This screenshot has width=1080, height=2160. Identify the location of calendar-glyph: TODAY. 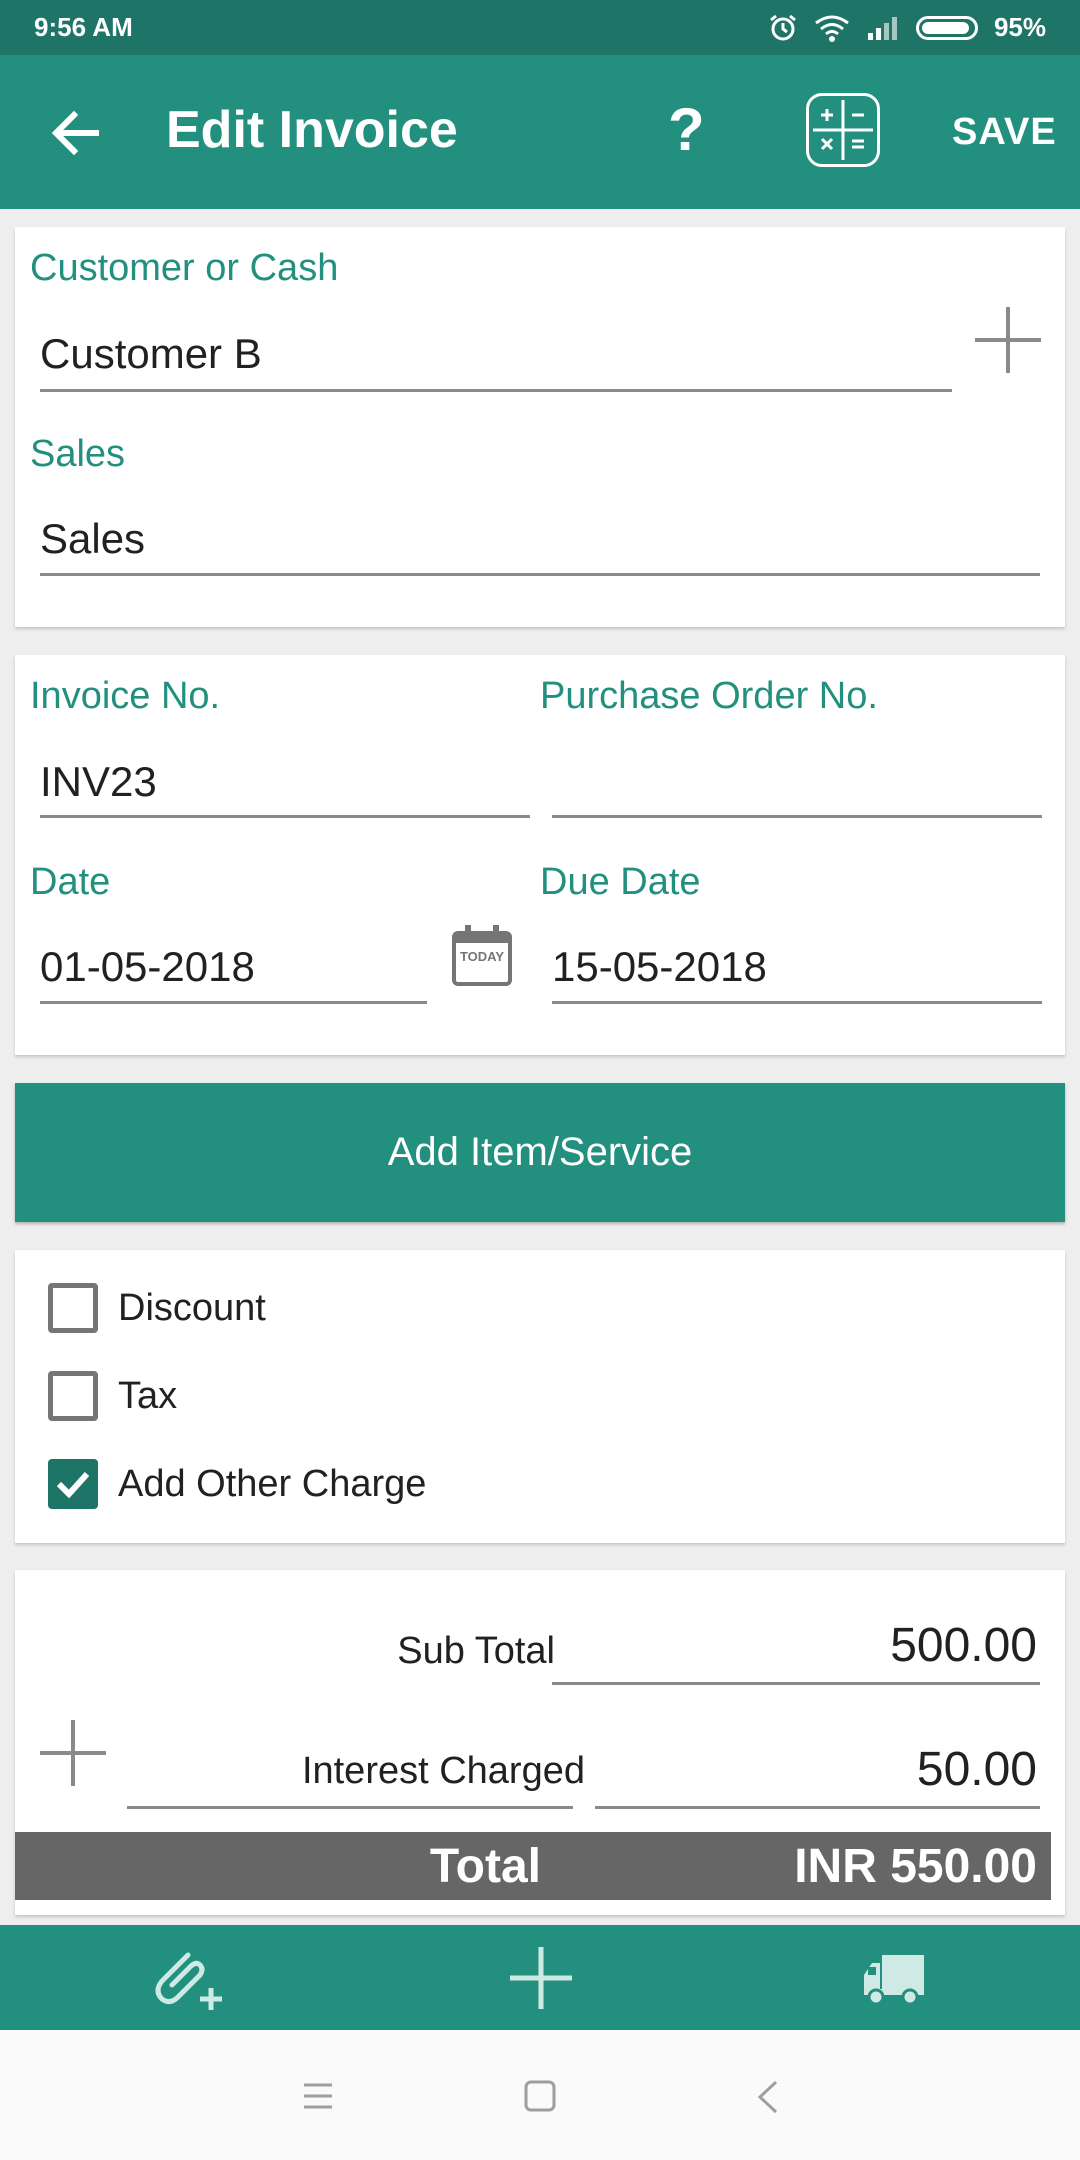
(482, 955).